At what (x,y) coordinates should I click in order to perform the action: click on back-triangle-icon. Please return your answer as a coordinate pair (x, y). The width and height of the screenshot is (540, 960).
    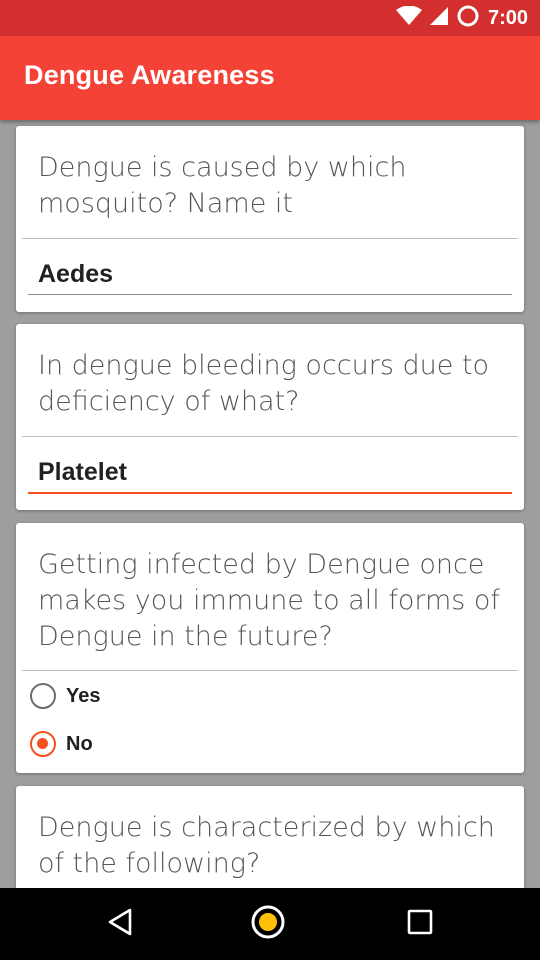
    Looking at the image, I should click on (120, 924).